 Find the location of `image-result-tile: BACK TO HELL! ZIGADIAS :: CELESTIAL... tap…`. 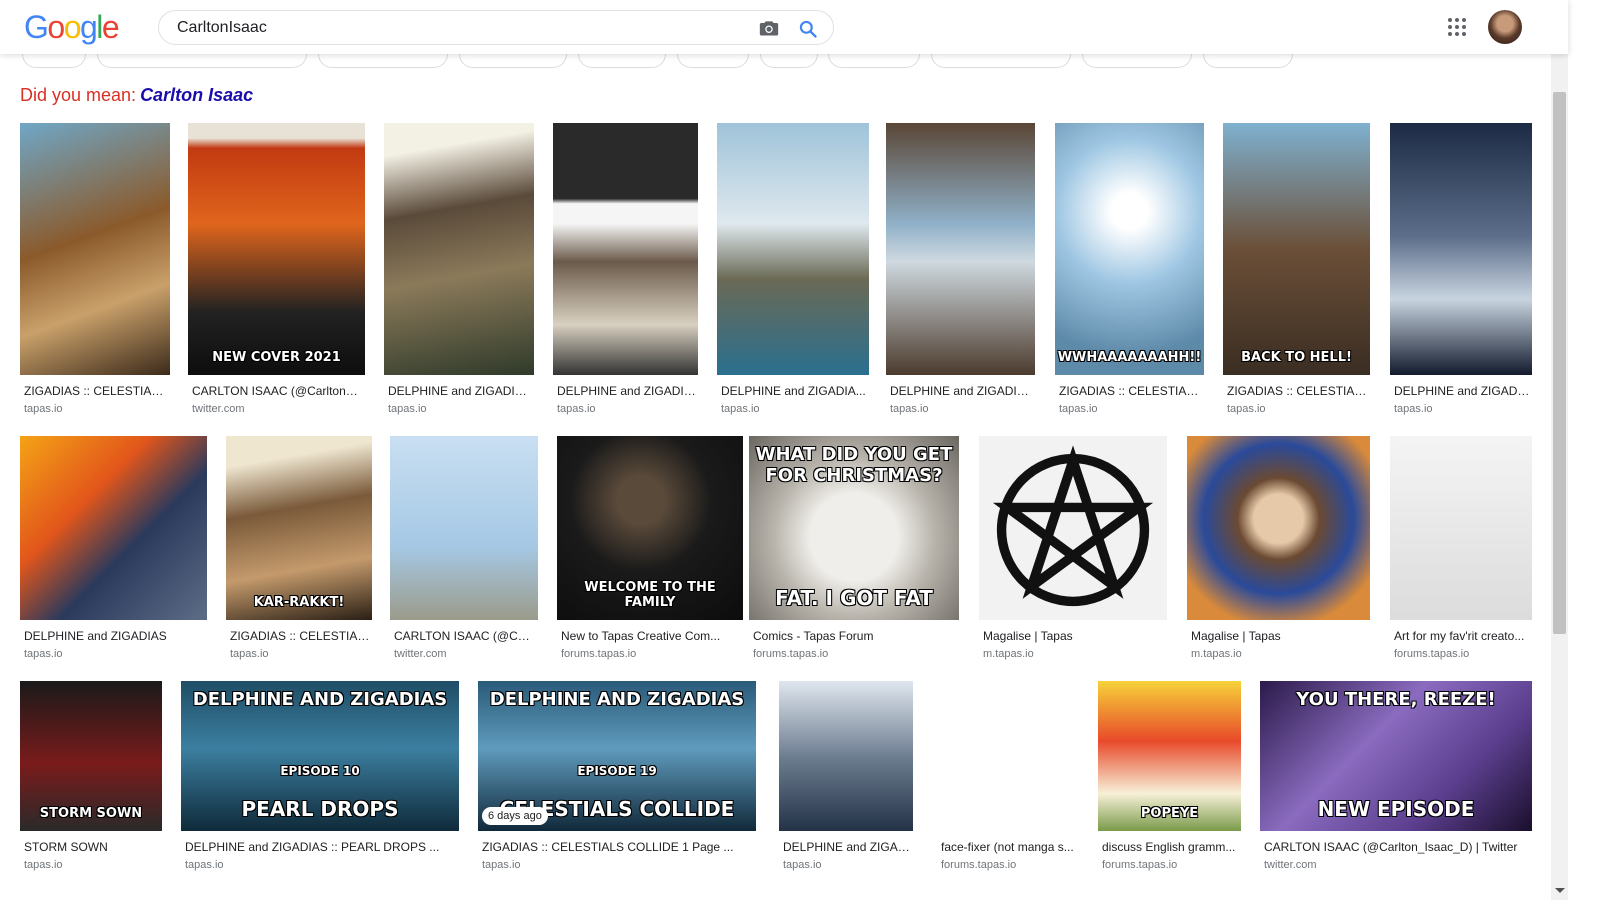

image-result-tile: BACK TO HELL! ZIGADIAS :: CELESTIAL... tap… is located at coordinates (1296, 271).